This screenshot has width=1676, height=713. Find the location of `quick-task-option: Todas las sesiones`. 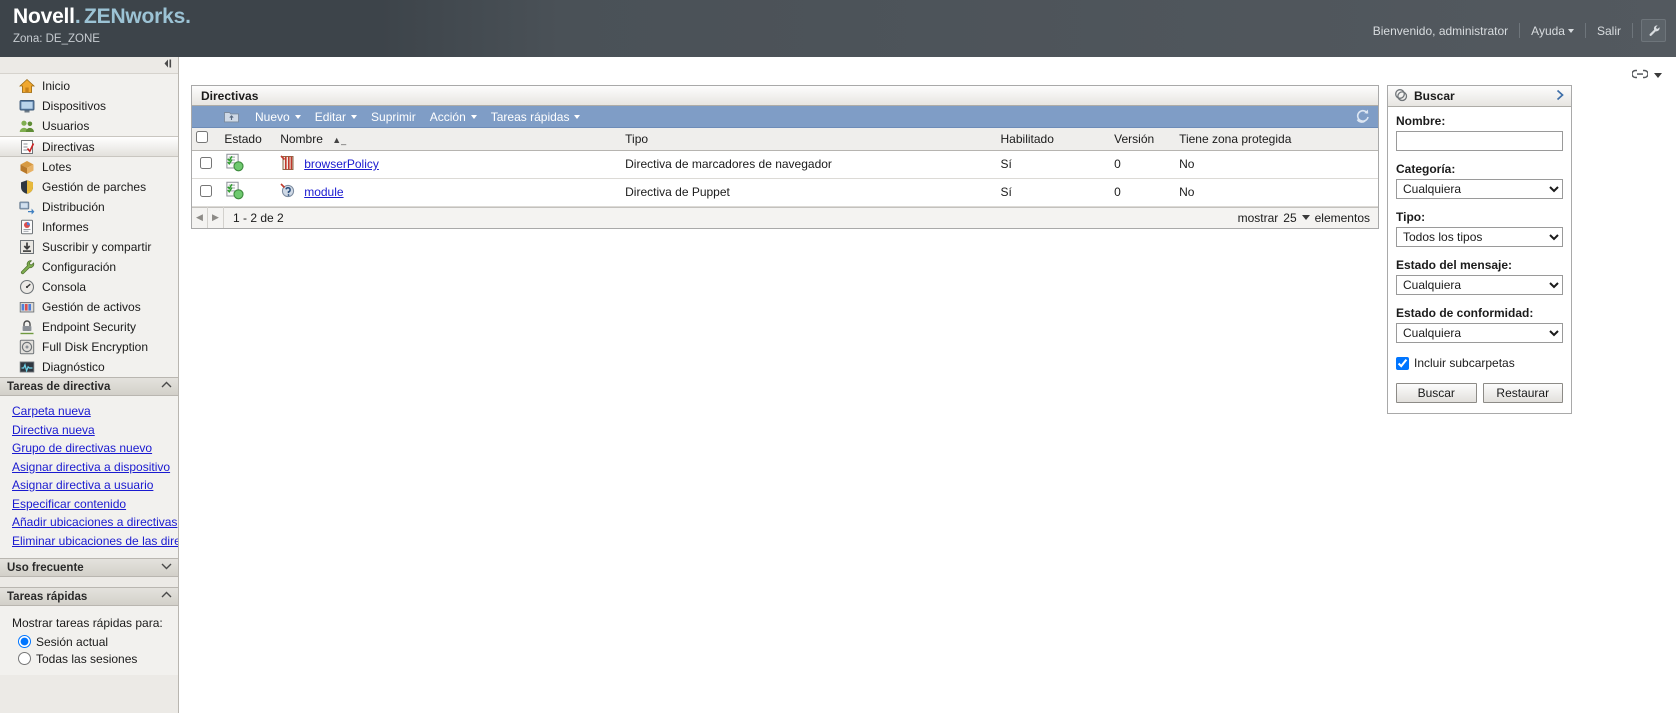

quick-task-option: Todas las sesiones is located at coordinates (98, 658).